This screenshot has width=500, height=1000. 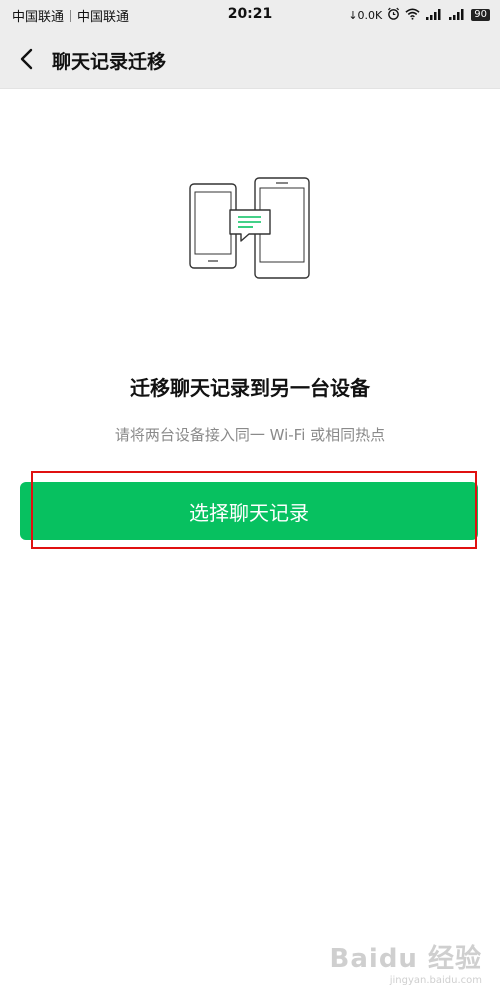 I want to click on phone-transfer-illustration, so click(x=250, y=227).